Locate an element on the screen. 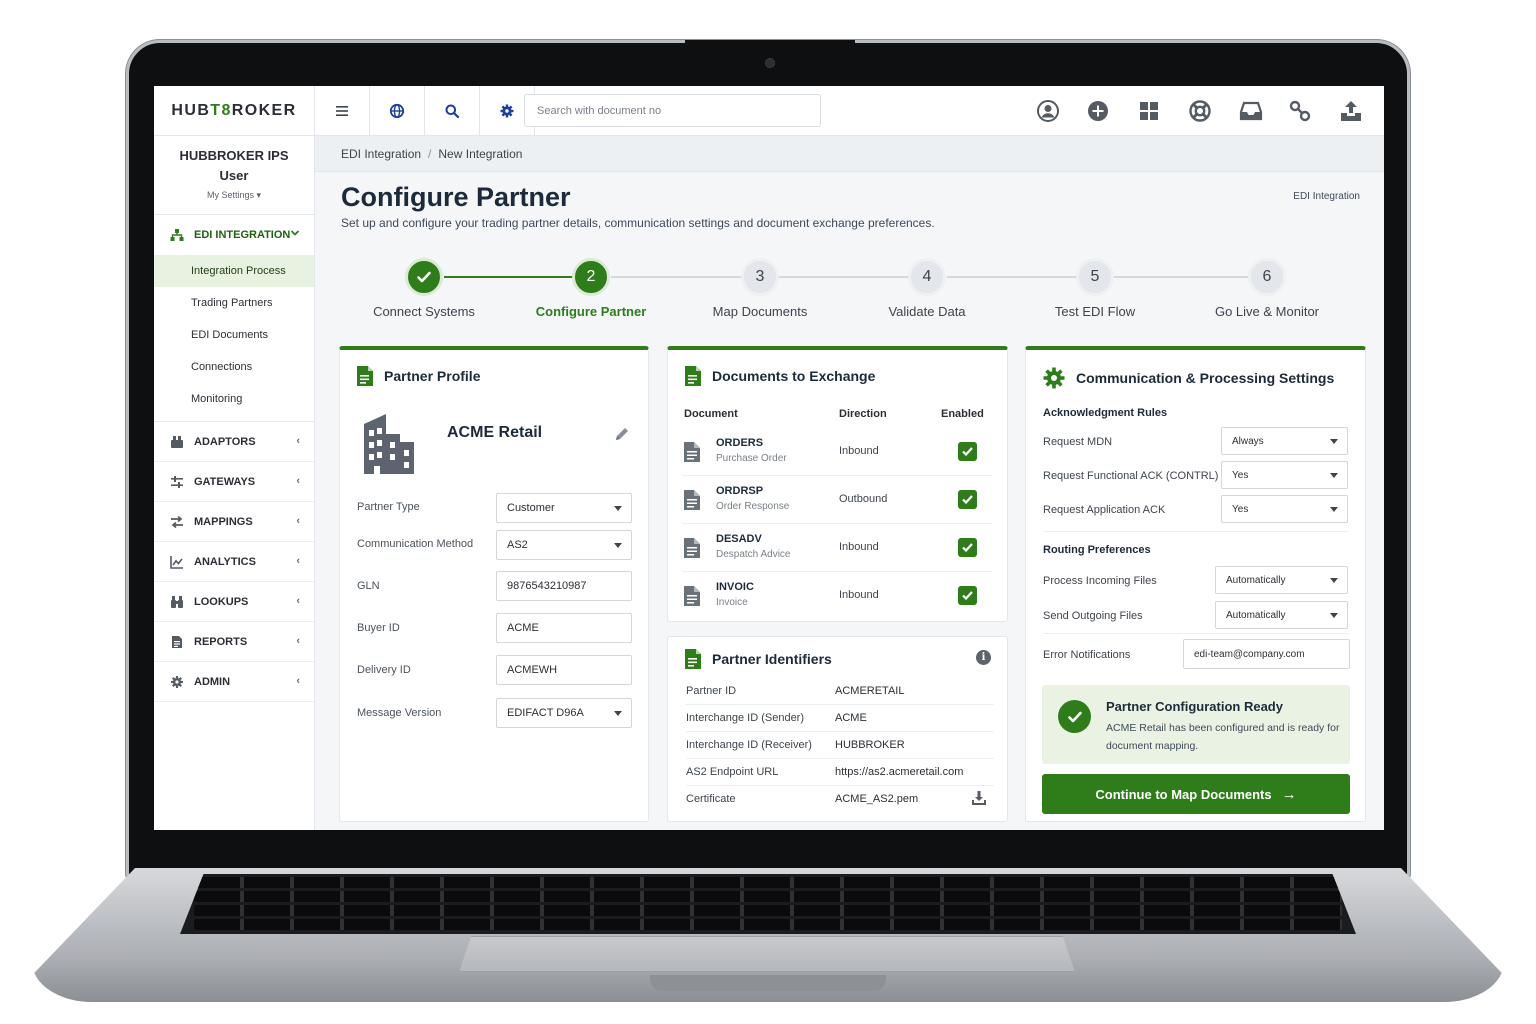 The width and height of the screenshot is (1536, 1024). sidebar-section-gateways: GATEWAYS ‹ is located at coordinates (234, 482).